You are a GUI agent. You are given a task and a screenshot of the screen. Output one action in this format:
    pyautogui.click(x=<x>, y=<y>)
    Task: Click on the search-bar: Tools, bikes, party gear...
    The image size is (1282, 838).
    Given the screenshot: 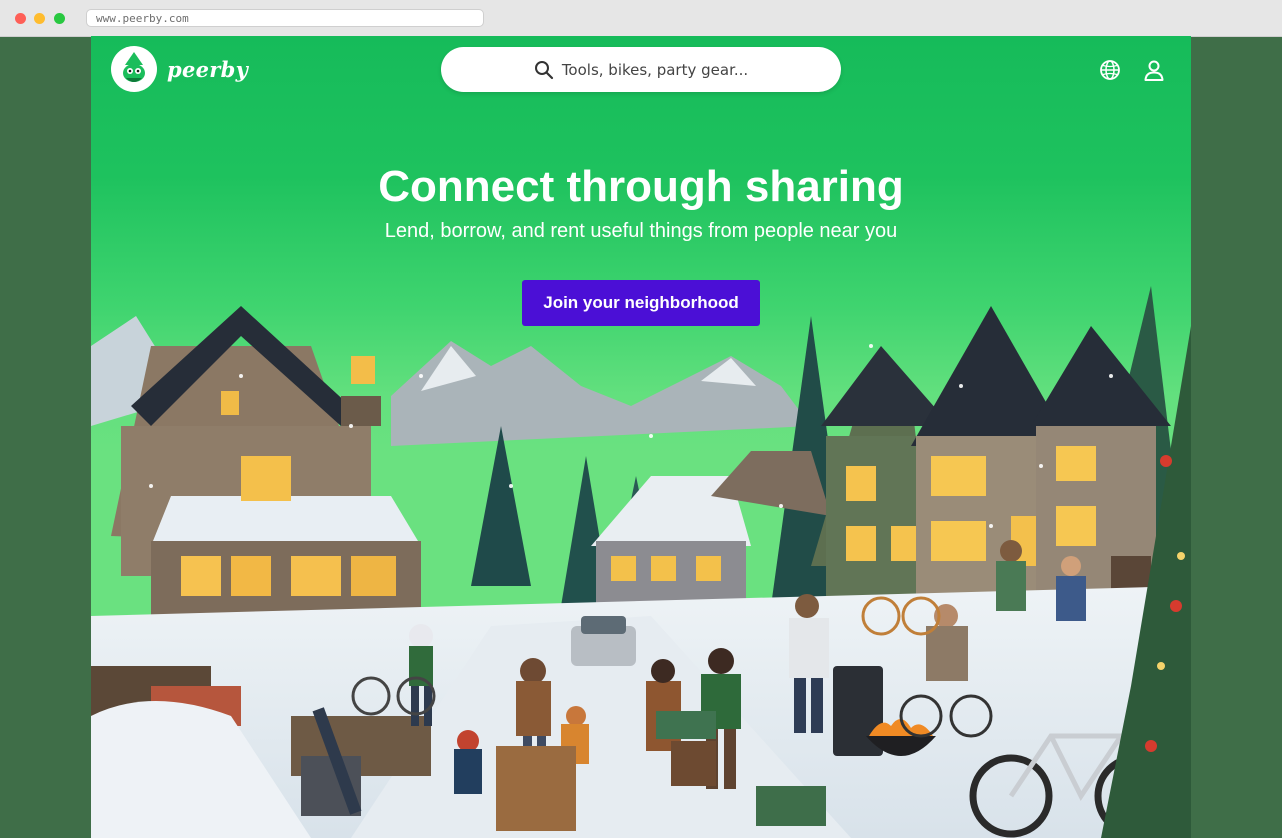 What is the action you would take?
    pyautogui.click(x=641, y=69)
    